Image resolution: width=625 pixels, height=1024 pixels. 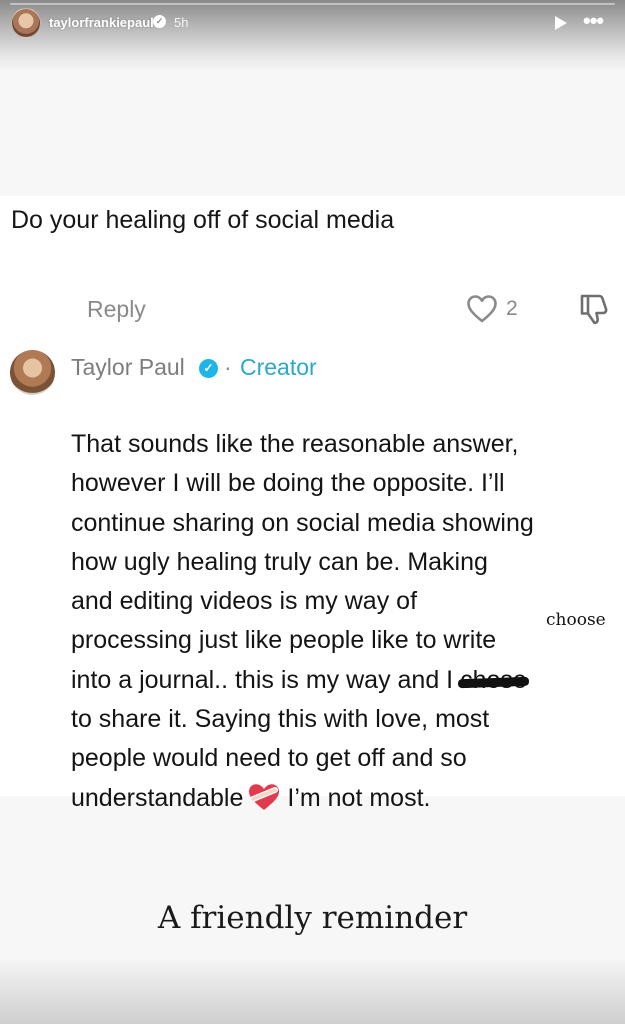 What do you see at coordinates (101, 22) in the screenshot?
I see `story-username: taylorfrankiepaul` at bounding box center [101, 22].